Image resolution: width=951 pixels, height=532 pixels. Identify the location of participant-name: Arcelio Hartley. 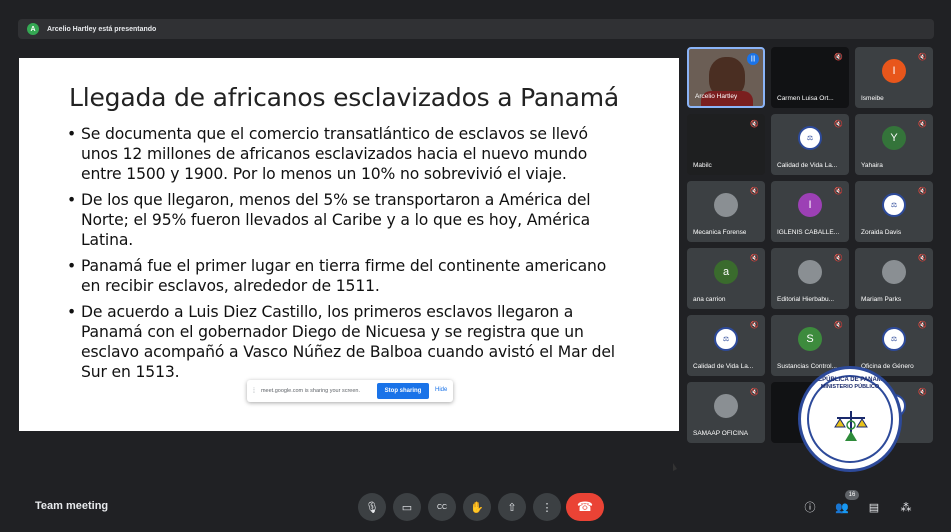
(716, 96).